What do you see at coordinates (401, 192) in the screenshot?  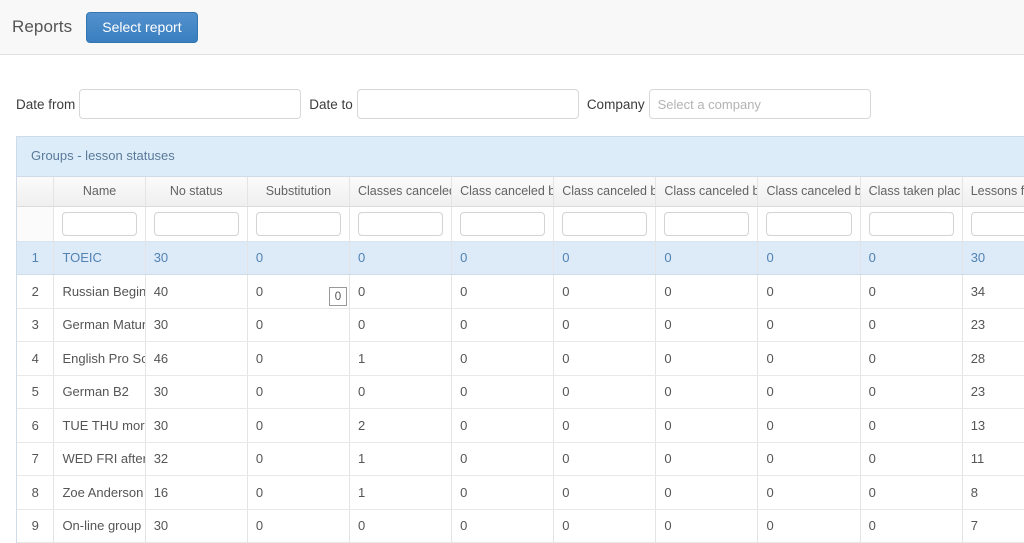 I see `column-header: Classes canceled` at bounding box center [401, 192].